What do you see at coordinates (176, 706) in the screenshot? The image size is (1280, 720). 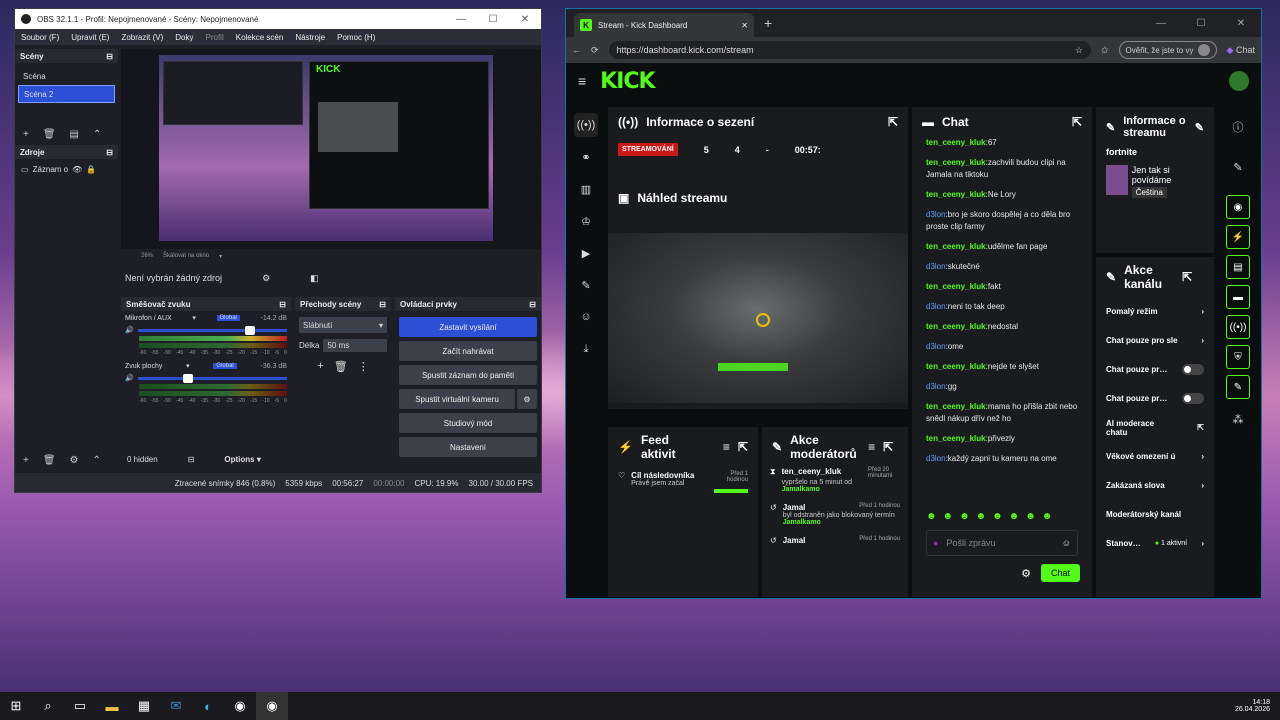 I see `mail-icon: ✉` at bounding box center [176, 706].